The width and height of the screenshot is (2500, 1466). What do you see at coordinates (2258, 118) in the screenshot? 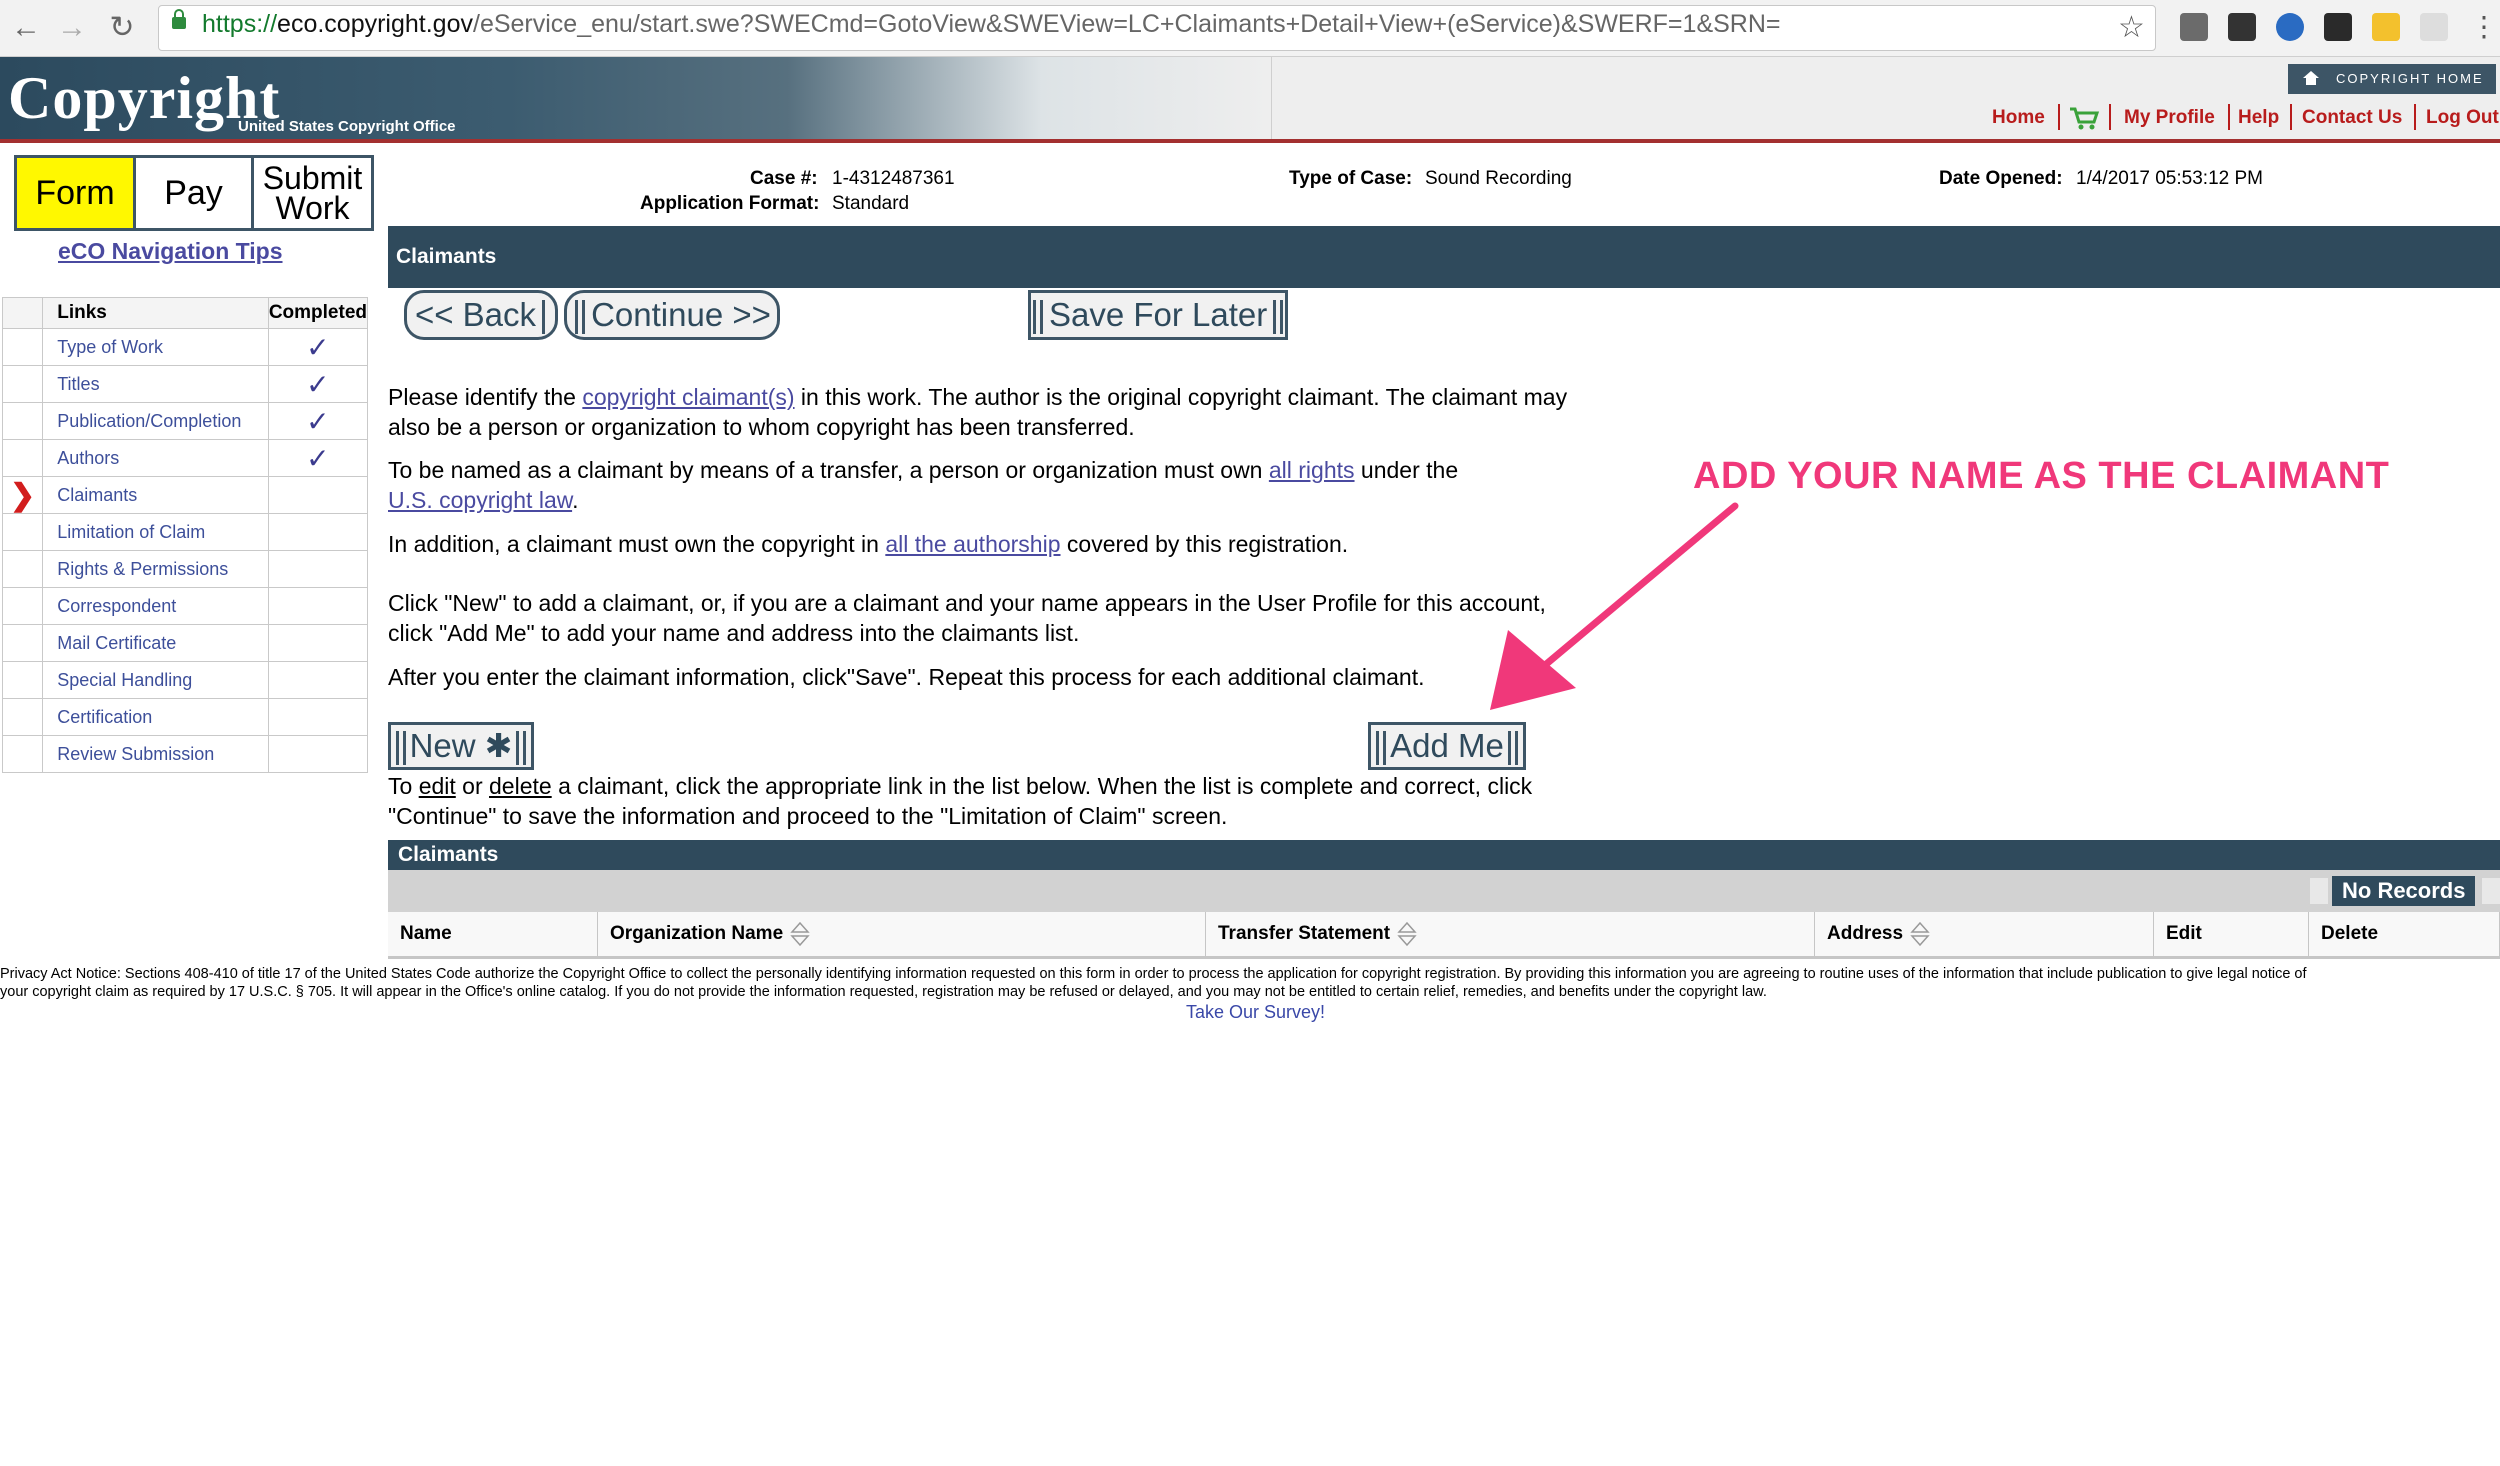
I see `help-link: Help` at bounding box center [2258, 118].